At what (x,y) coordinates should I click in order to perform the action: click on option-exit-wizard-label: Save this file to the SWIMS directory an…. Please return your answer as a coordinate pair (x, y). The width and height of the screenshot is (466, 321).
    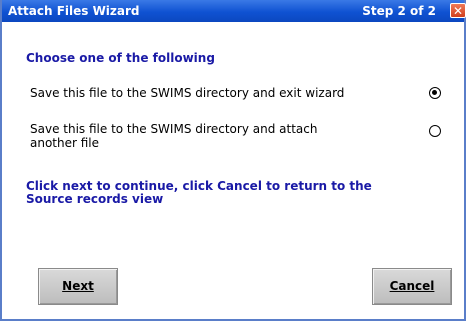
    Looking at the image, I should click on (220, 93).